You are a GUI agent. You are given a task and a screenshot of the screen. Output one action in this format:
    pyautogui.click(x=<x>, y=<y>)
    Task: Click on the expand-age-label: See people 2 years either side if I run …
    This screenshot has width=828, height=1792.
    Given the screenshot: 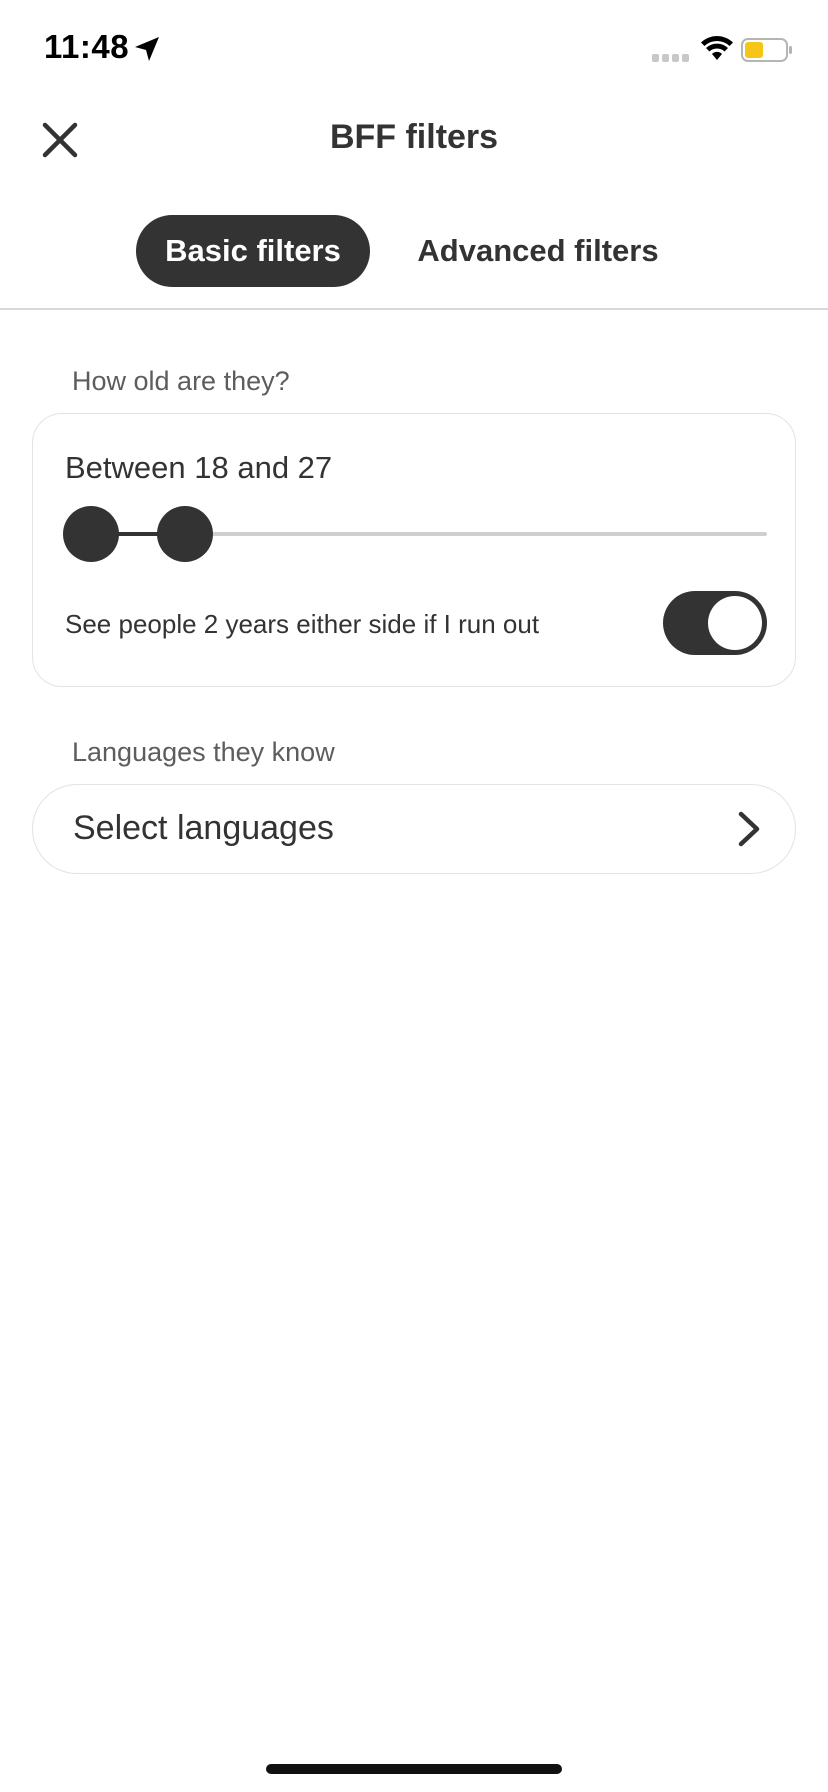 What is the action you would take?
    pyautogui.click(x=302, y=624)
    